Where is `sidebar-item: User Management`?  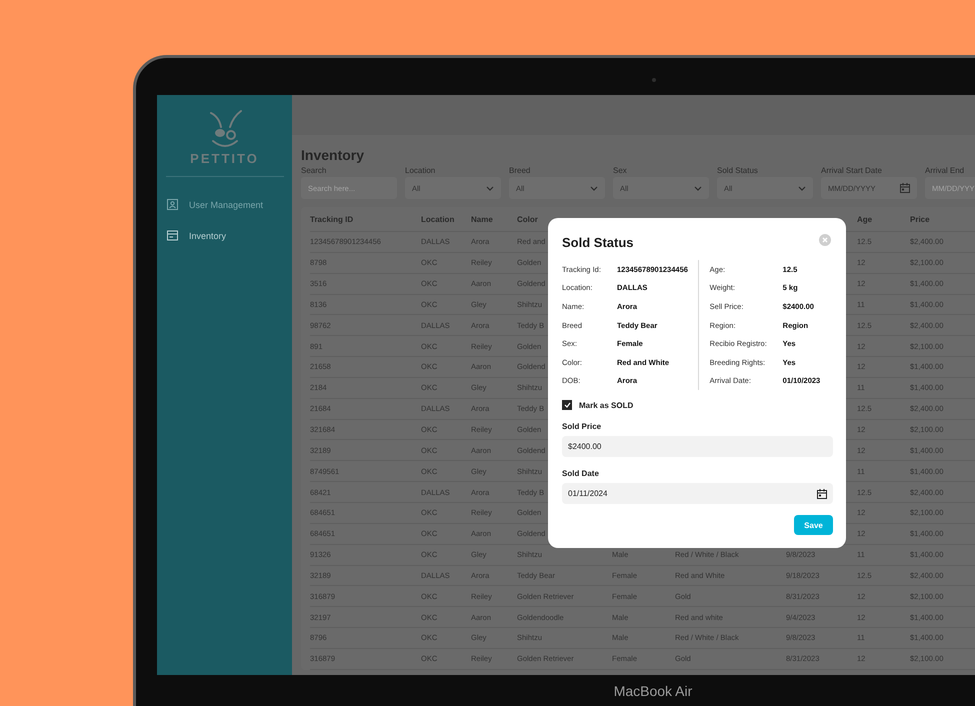 sidebar-item: User Management is located at coordinates (224, 204).